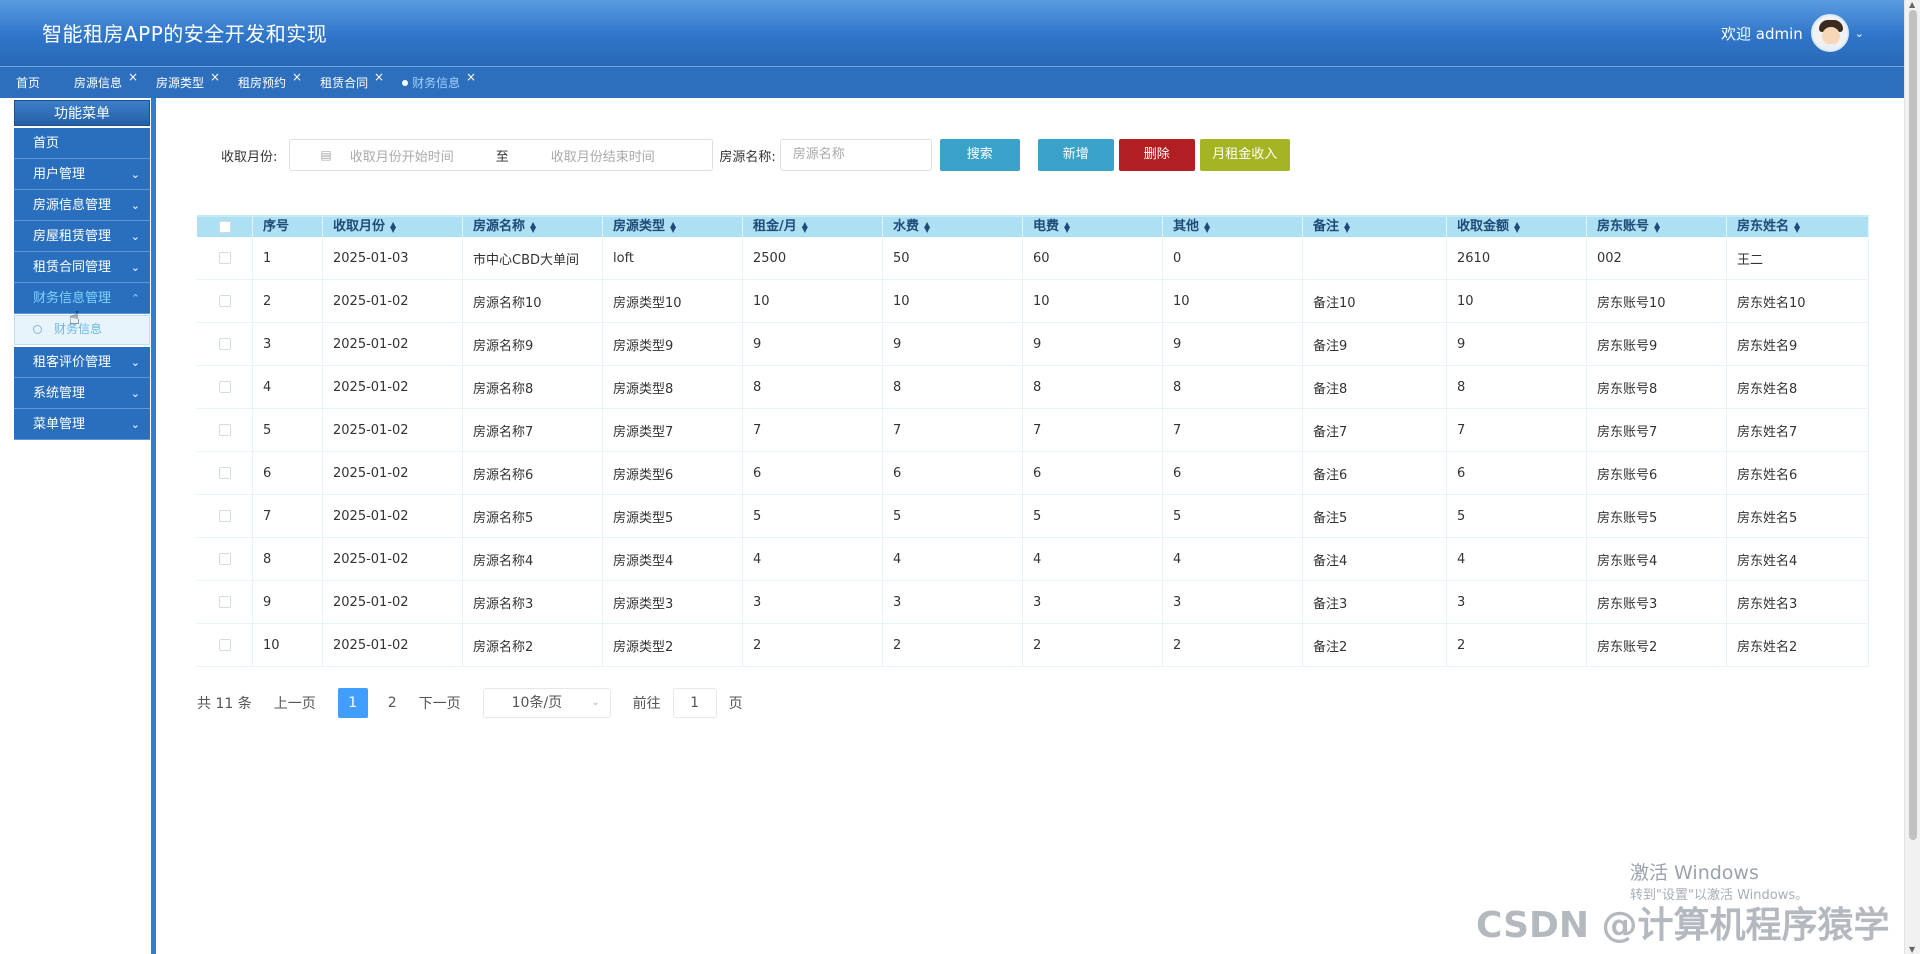  I want to click on table-row: 7 2025-01-02 房源名称5 房源类型5 5 5 5 5 备注5 5 房东账号5 房东姓名5, so click(1033, 516).